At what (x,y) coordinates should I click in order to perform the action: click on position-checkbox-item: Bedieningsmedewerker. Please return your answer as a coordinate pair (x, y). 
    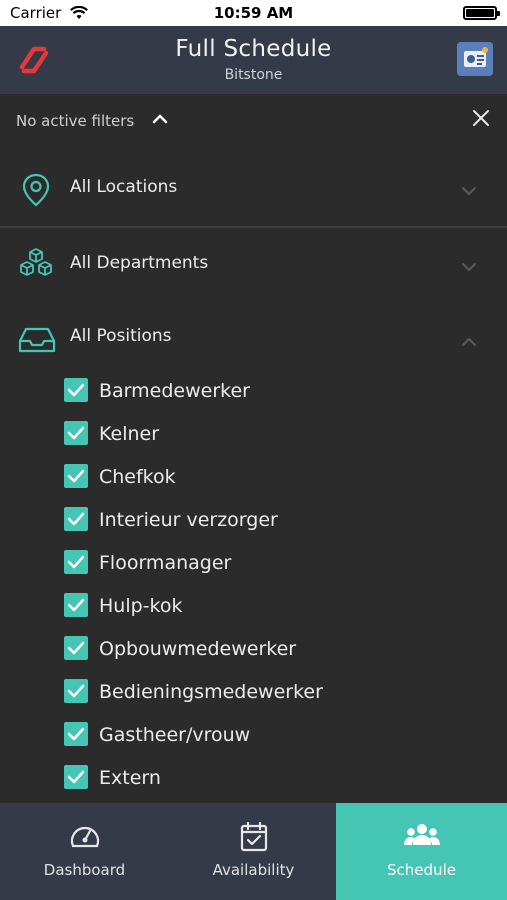
    Looking at the image, I should click on (274, 691).